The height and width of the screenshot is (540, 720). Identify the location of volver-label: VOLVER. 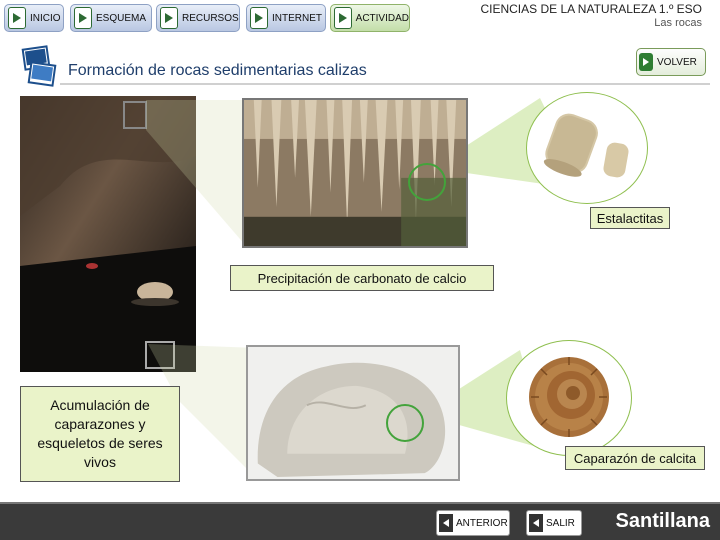
(677, 62).